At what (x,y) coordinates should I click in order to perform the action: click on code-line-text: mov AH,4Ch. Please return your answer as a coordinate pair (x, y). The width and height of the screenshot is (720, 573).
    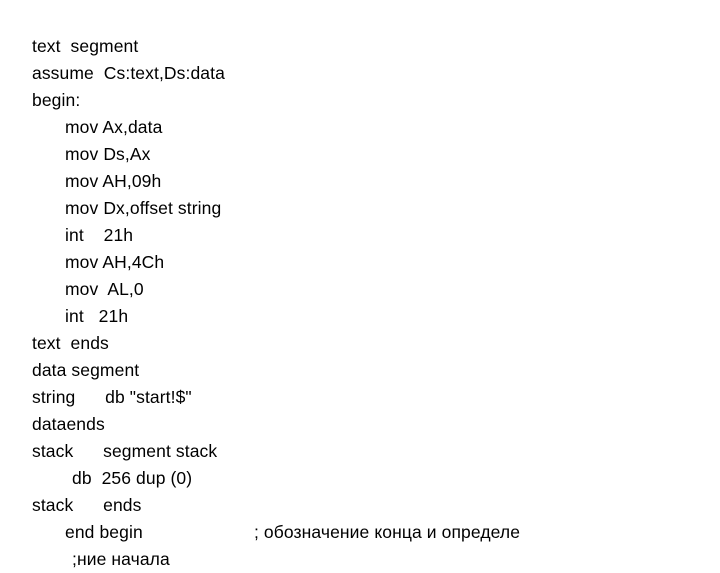
    Looking at the image, I should click on (115, 262).